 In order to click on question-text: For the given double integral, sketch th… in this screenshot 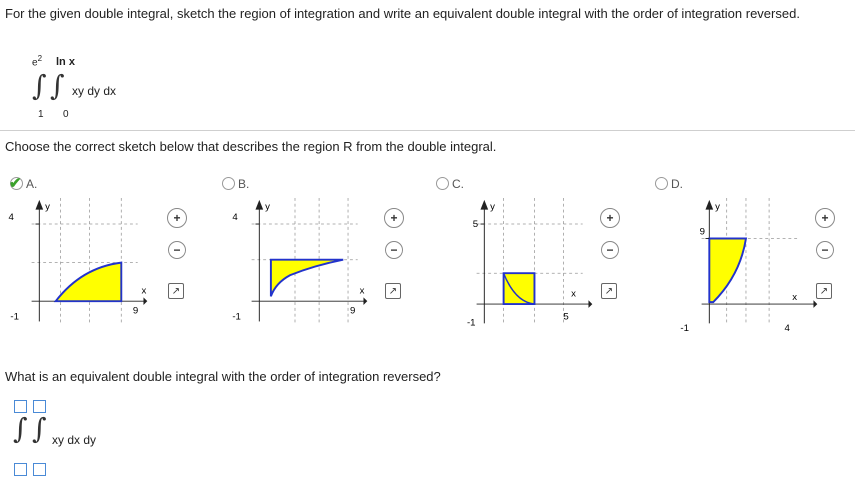, I will do `click(402, 13)`.